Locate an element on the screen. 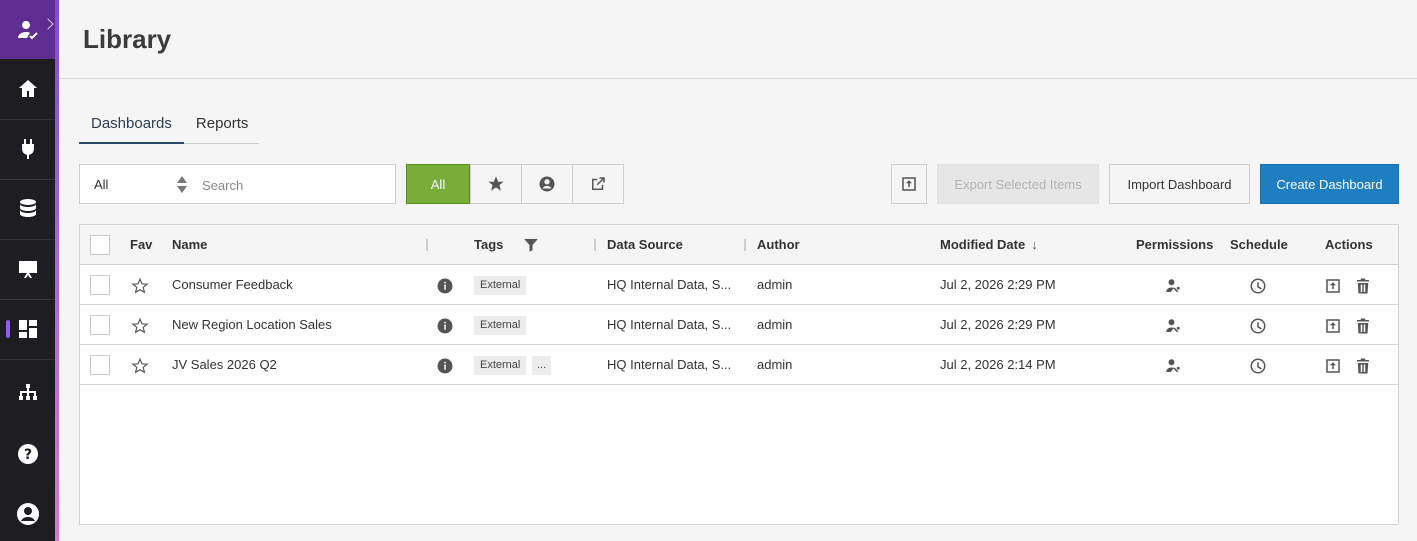 This screenshot has height=541, width=1417. search-input is located at coordinates (292, 185).